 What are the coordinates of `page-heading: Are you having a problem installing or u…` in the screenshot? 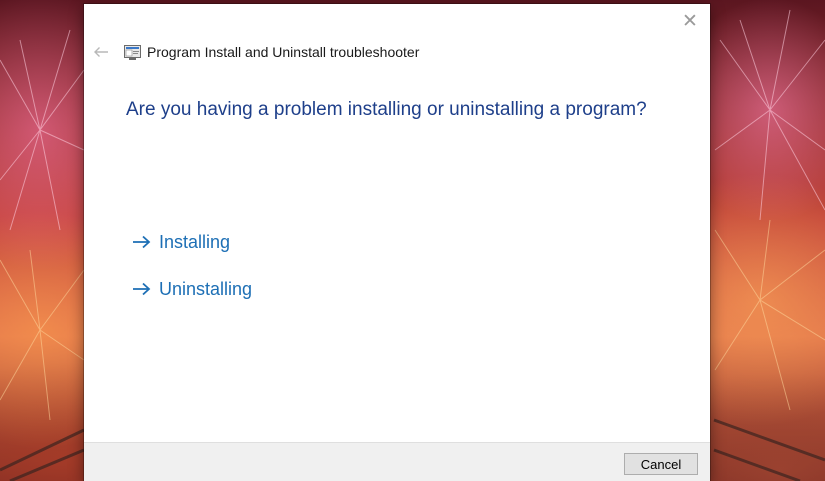 It's located at (386, 109).